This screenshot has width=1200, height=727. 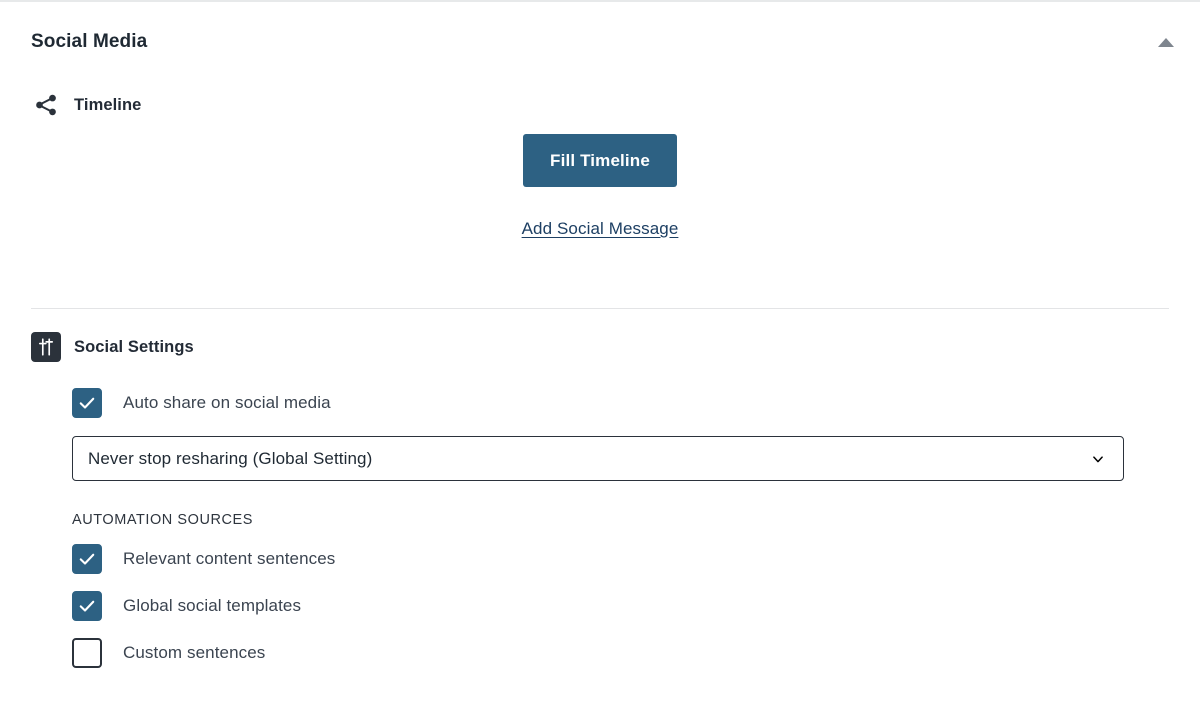 I want to click on reshare-select: Never stop resharing (Global Setting), so click(x=598, y=458).